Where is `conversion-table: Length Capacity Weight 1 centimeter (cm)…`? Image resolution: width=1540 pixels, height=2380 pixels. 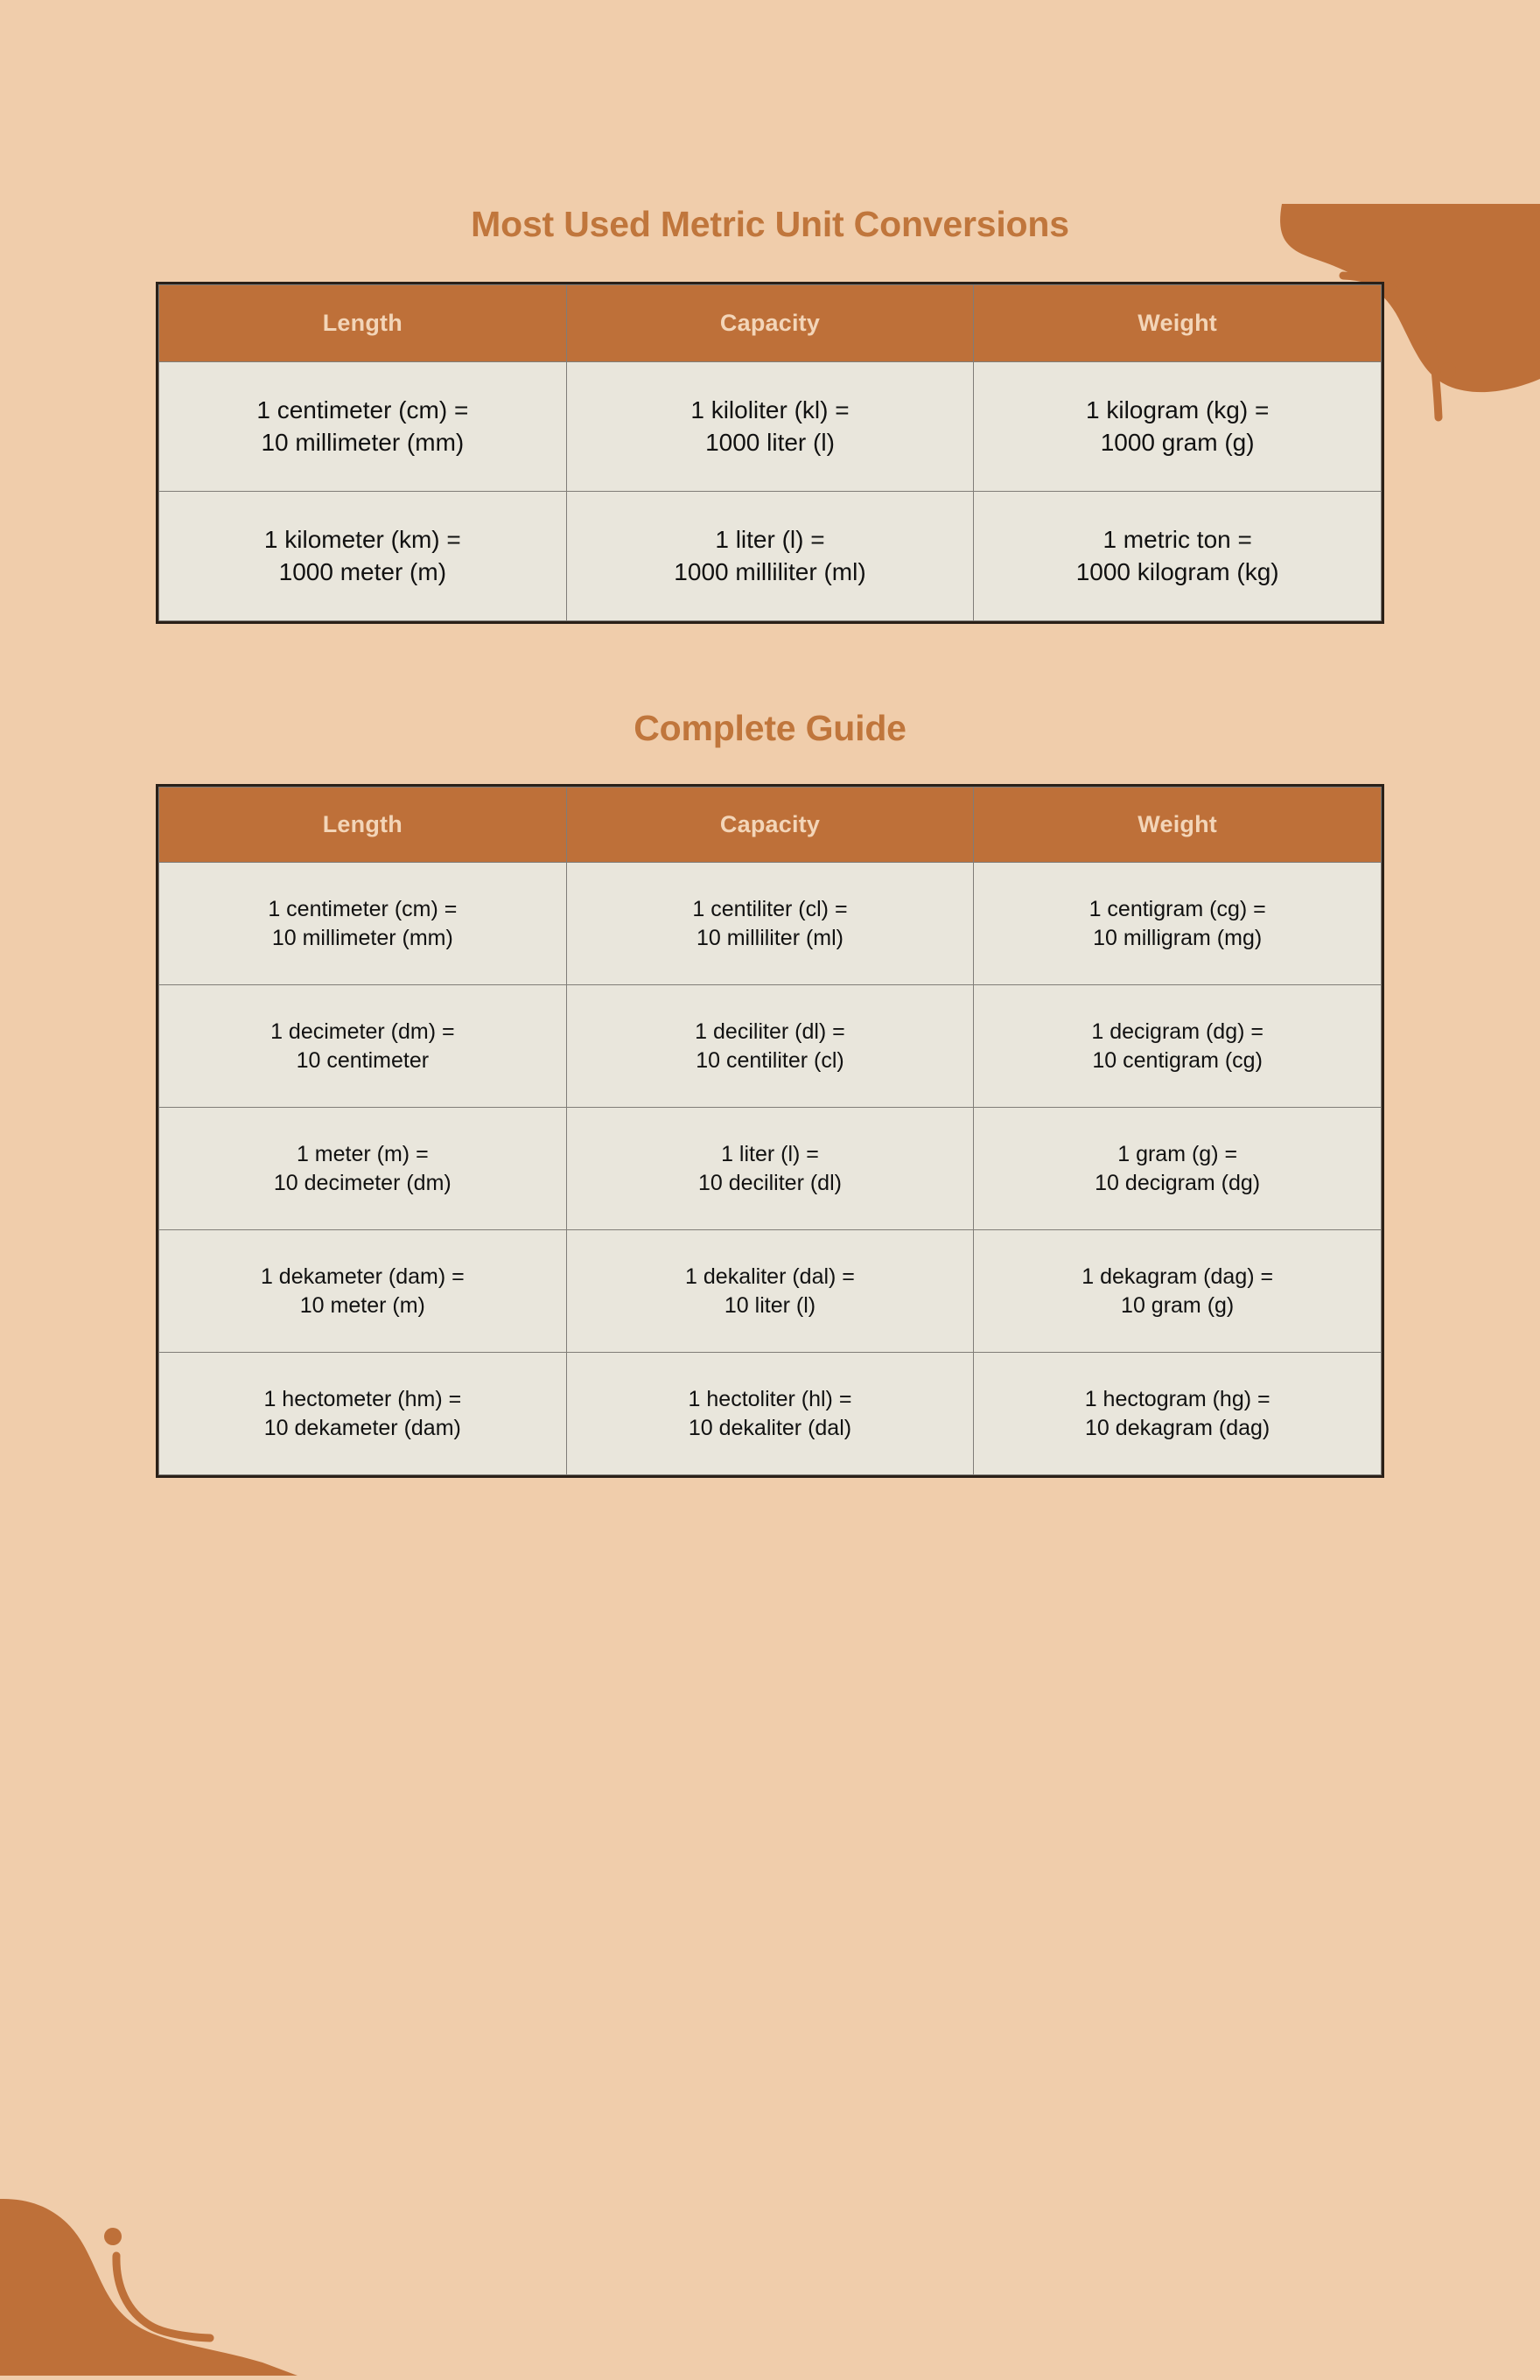
conversion-table: Length Capacity Weight 1 centimeter (cm)… is located at coordinates (770, 452).